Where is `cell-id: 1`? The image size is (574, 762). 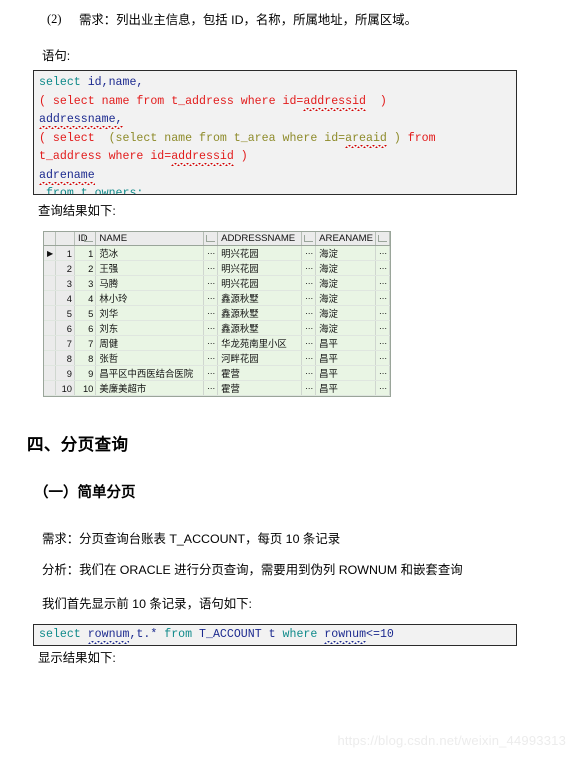
cell-id: 1 is located at coordinates (85, 253).